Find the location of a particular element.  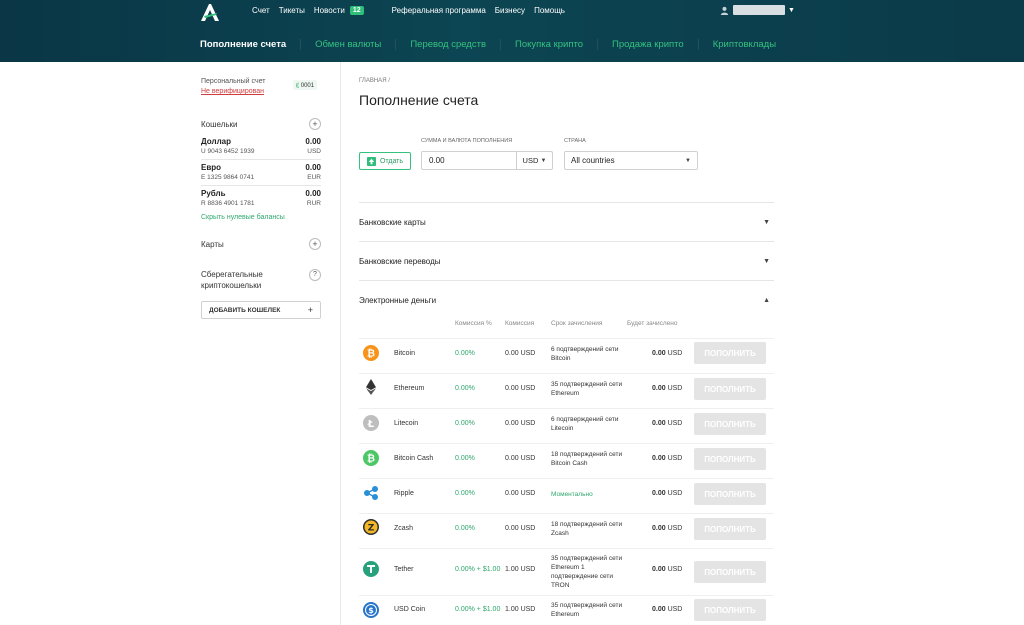

wallet-item: Евро 0.00 E 1325 9864 0741 EUR is located at coordinates (261, 173).